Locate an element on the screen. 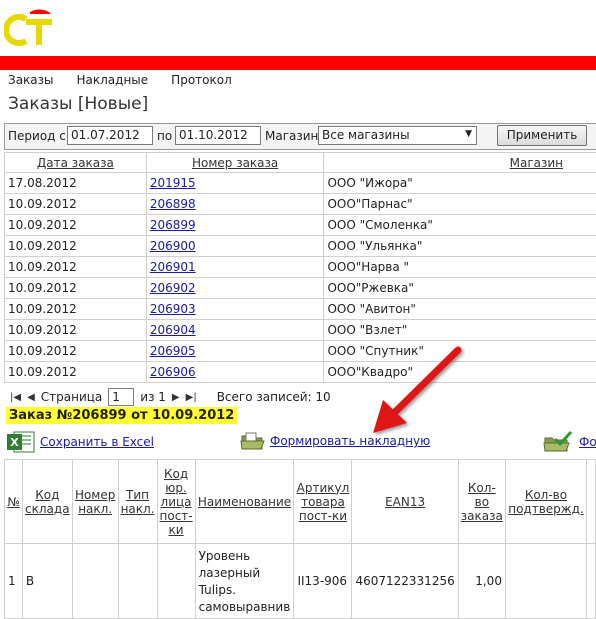 The width and height of the screenshot is (596, 619). order-number-link: 206904 is located at coordinates (173, 330).